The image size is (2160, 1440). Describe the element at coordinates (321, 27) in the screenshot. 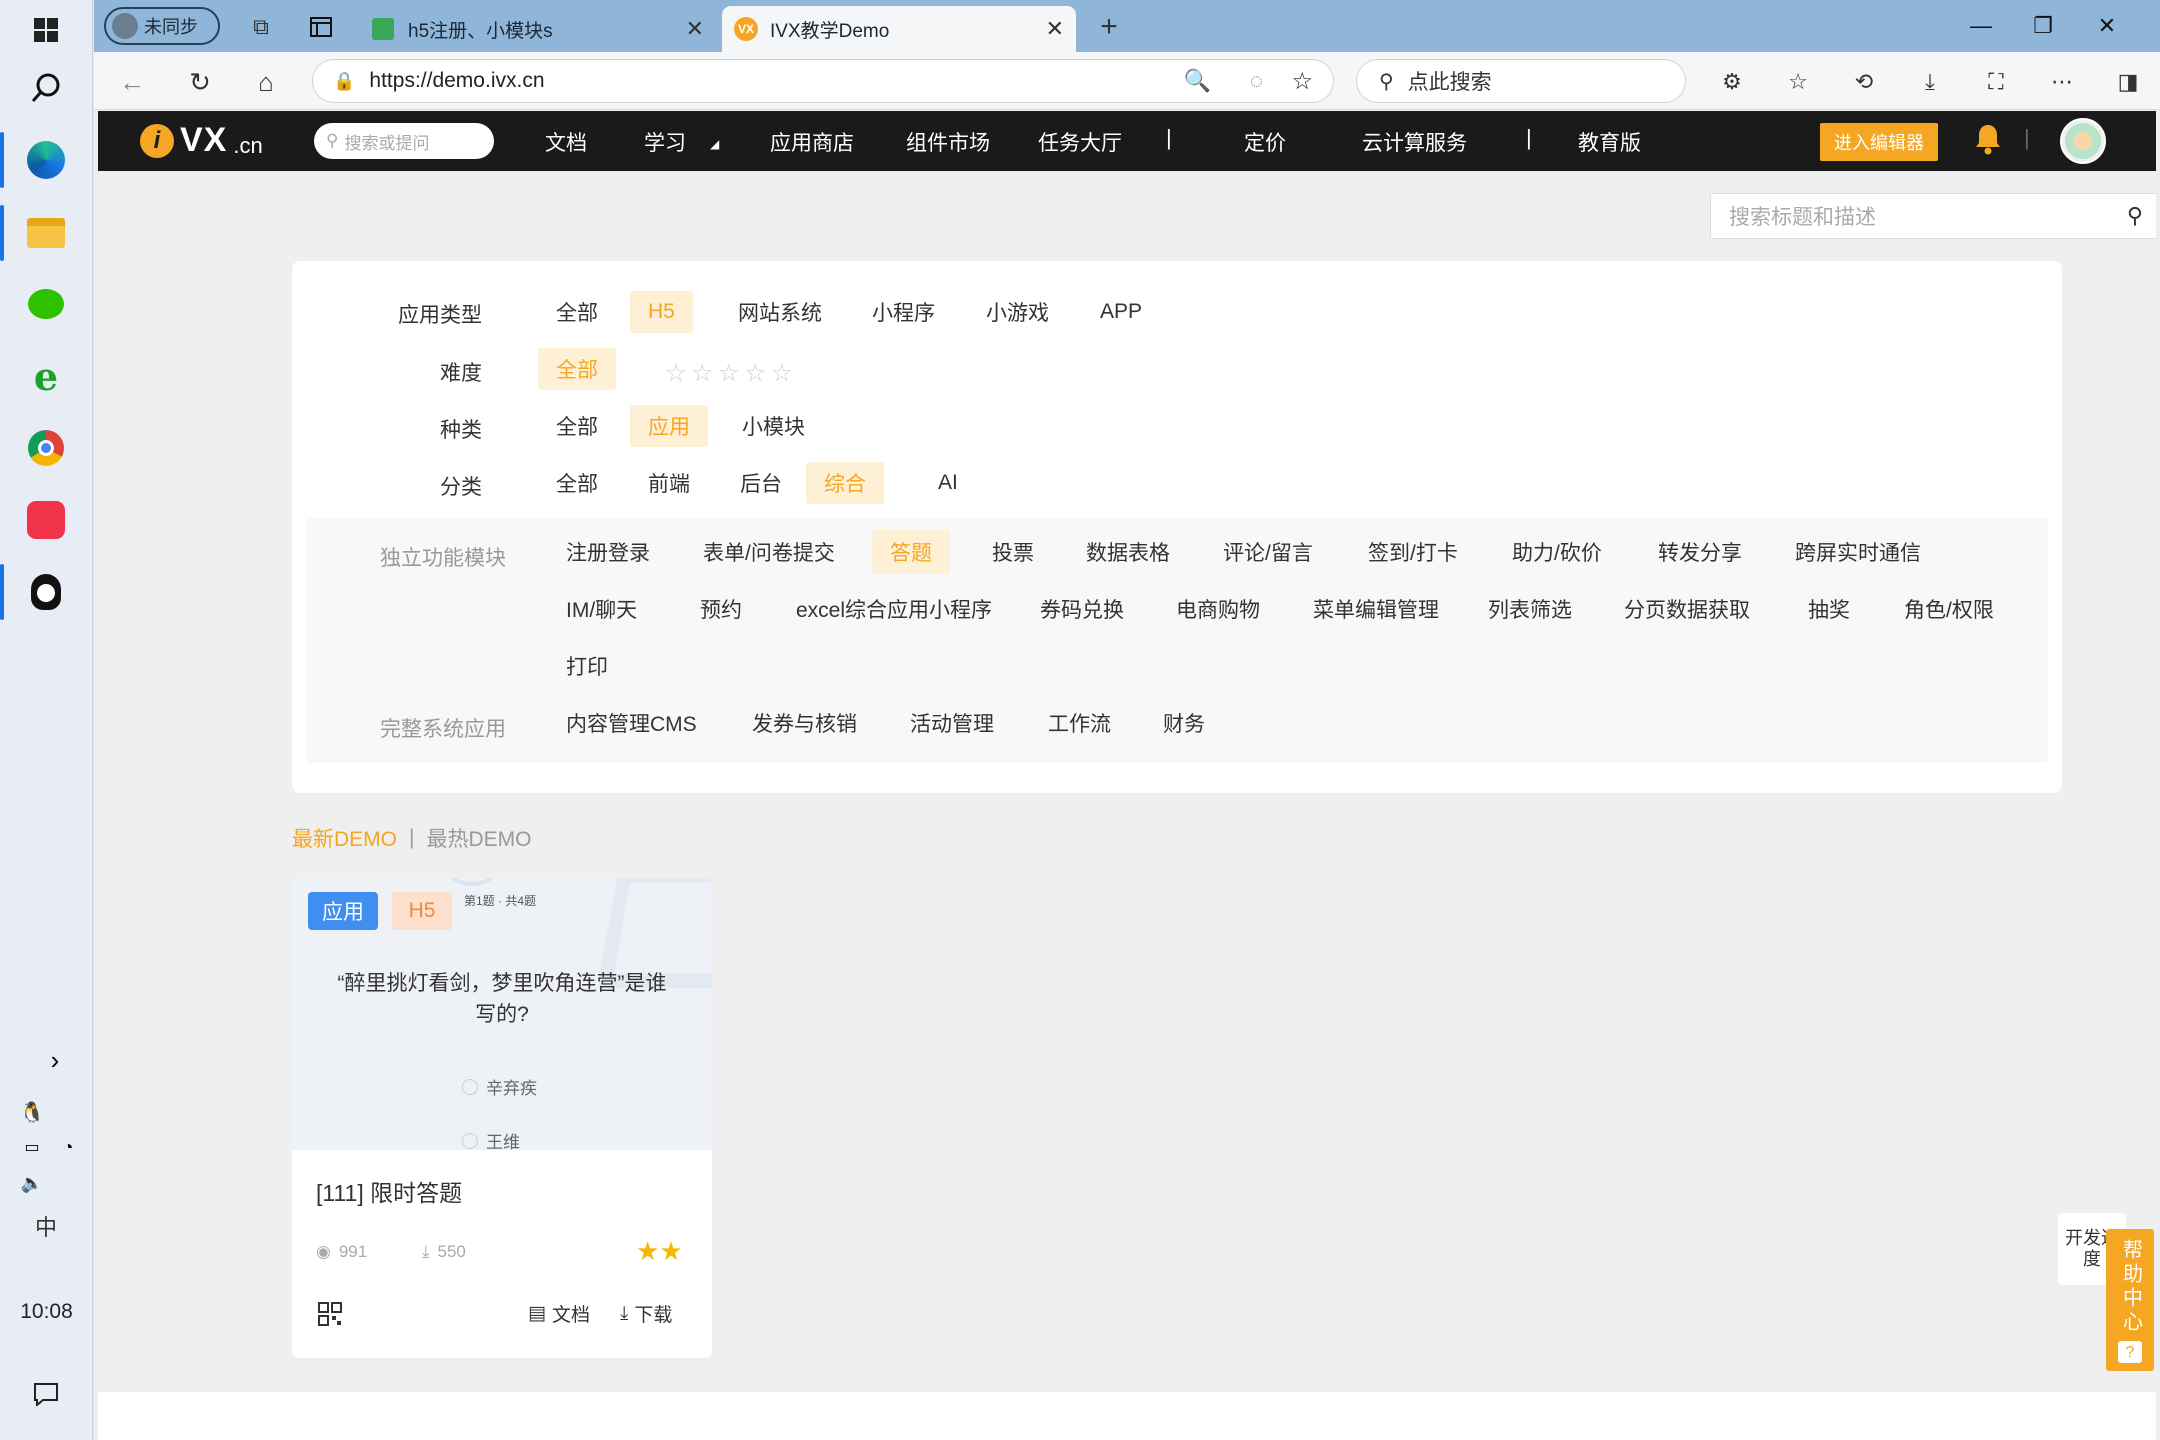

I see `tab-actions-icon` at that location.